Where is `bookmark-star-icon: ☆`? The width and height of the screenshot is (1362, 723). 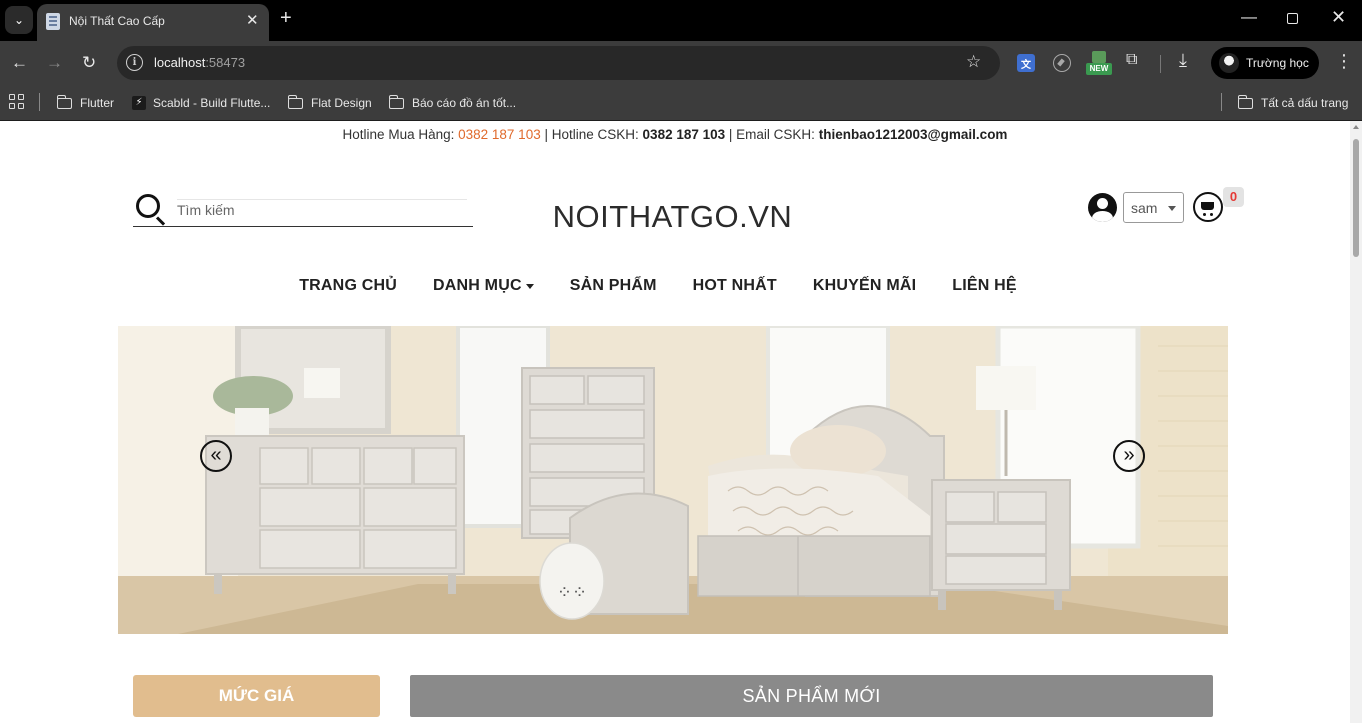
bookmark-star-icon: ☆ is located at coordinates (973, 62).